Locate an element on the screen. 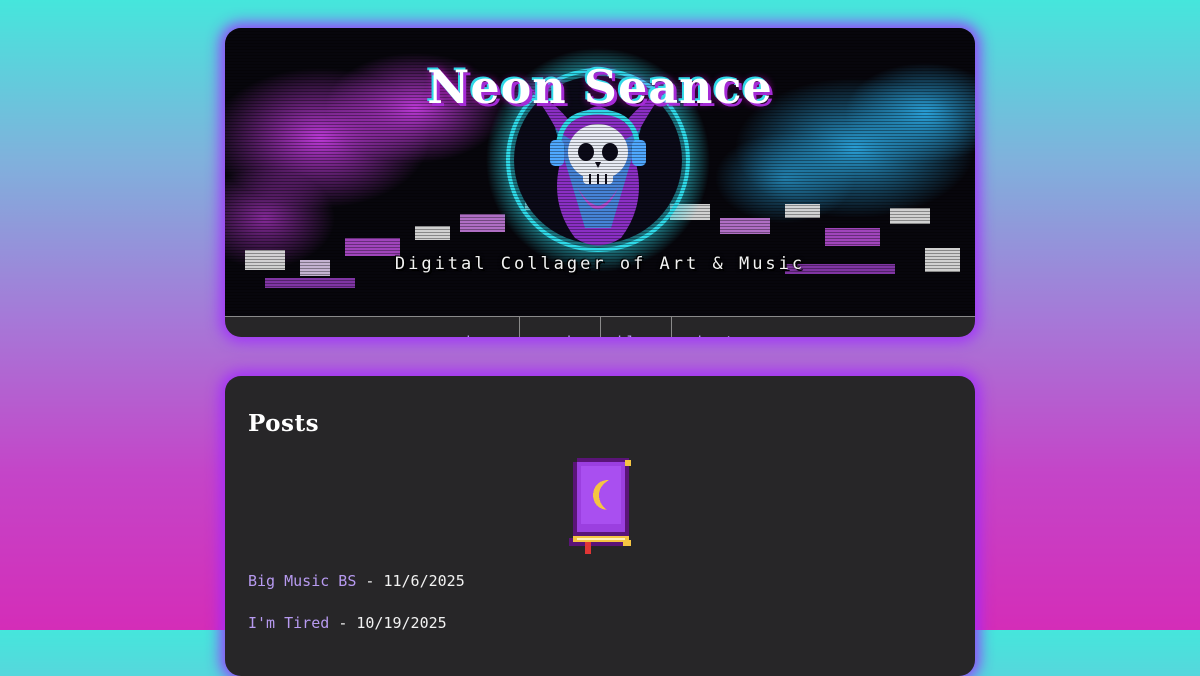 The image size is (1200, 676). posts-heading: Posts is located at coordinates (284, 423).